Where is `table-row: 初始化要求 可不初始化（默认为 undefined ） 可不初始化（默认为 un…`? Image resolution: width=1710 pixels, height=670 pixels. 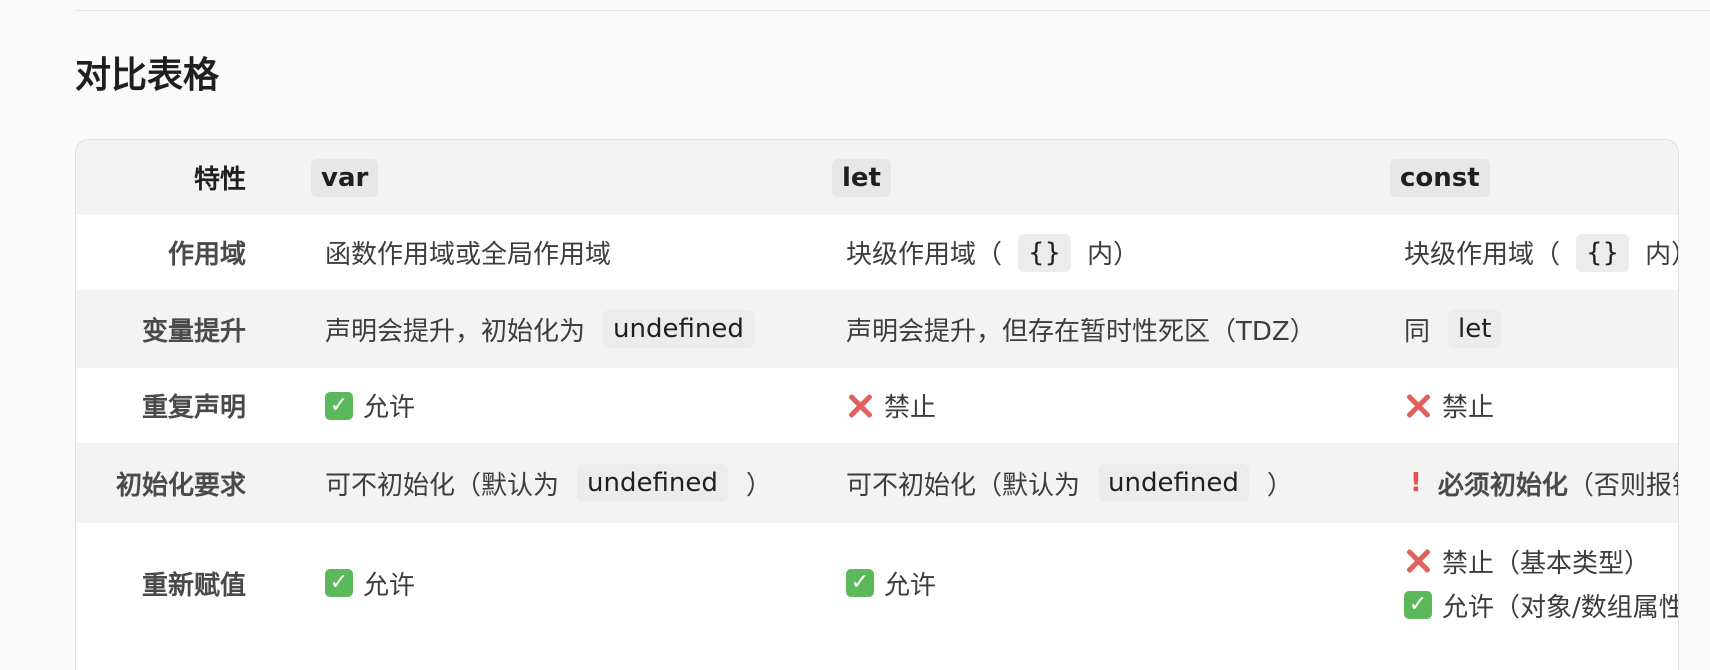 table-row: 初始化要求 可不初始化（默认为 undefined ） 可不初始化（默认为 un… is located at coordinates (877, 483).